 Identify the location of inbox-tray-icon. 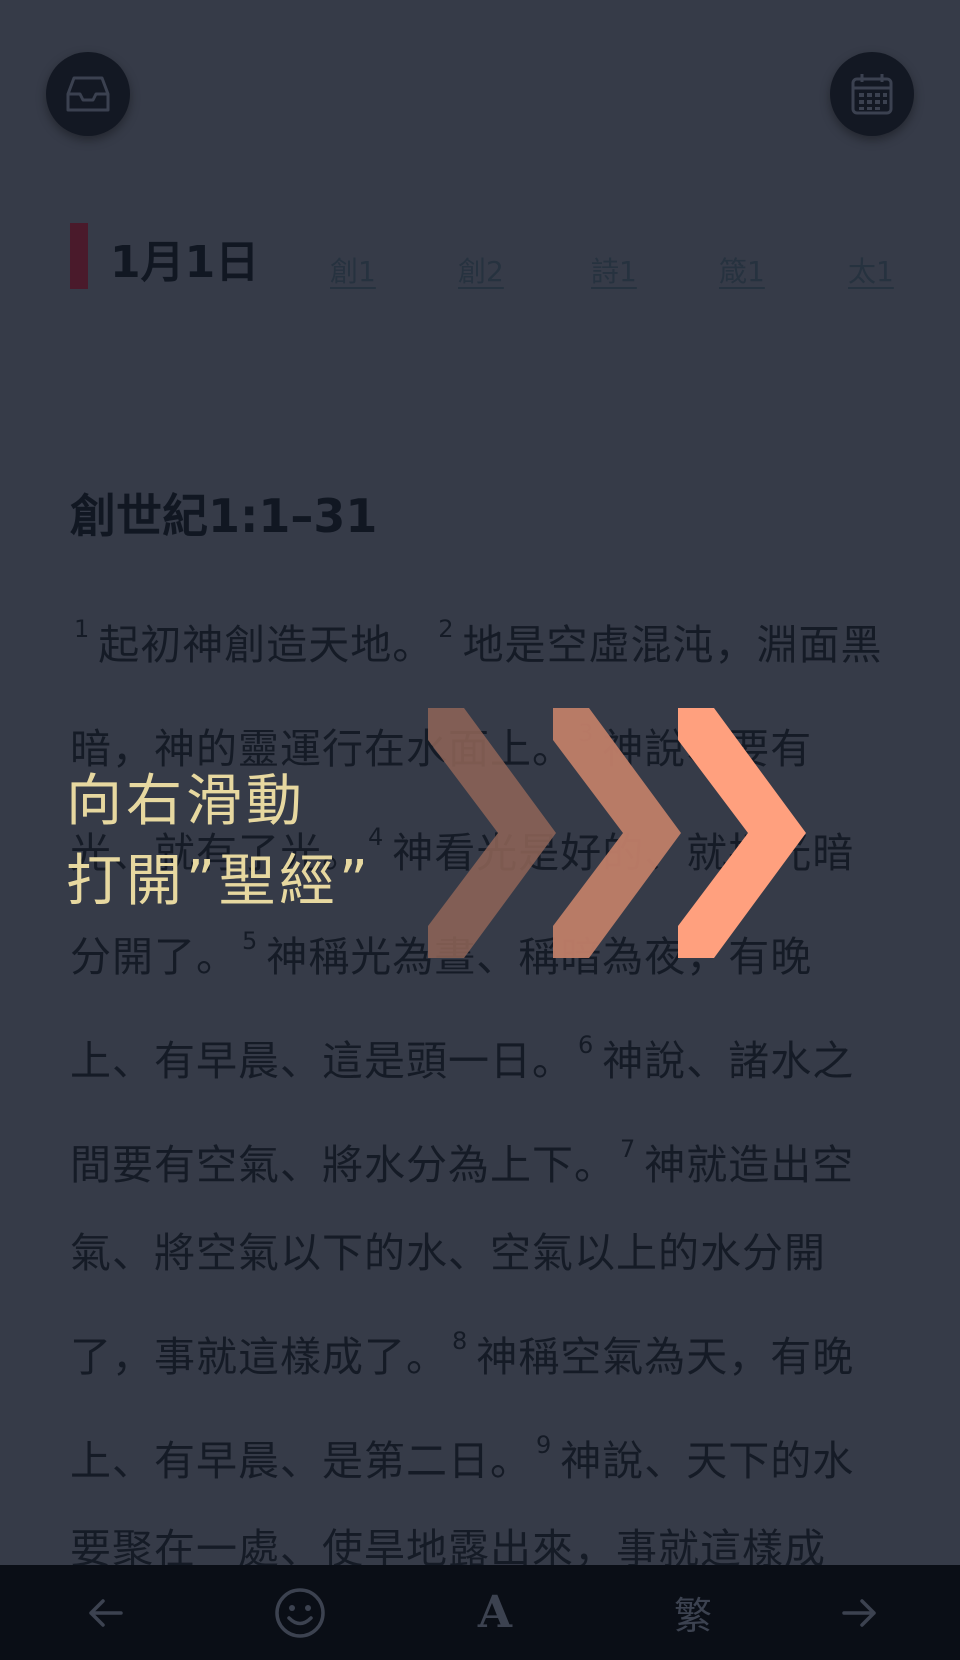
(88, 94).